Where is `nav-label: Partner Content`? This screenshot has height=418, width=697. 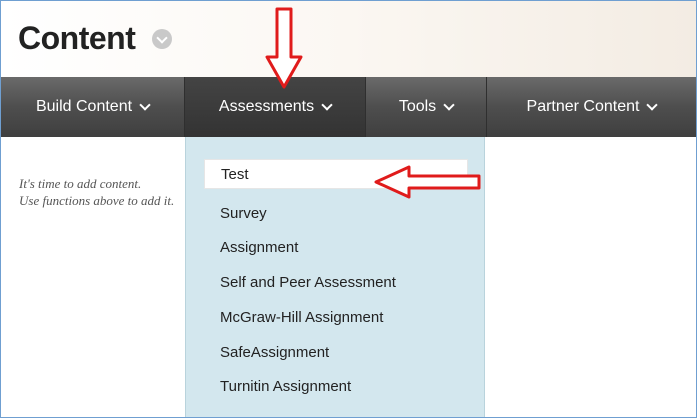
nav-label: Partner Content is located at coordinates (583, 106).